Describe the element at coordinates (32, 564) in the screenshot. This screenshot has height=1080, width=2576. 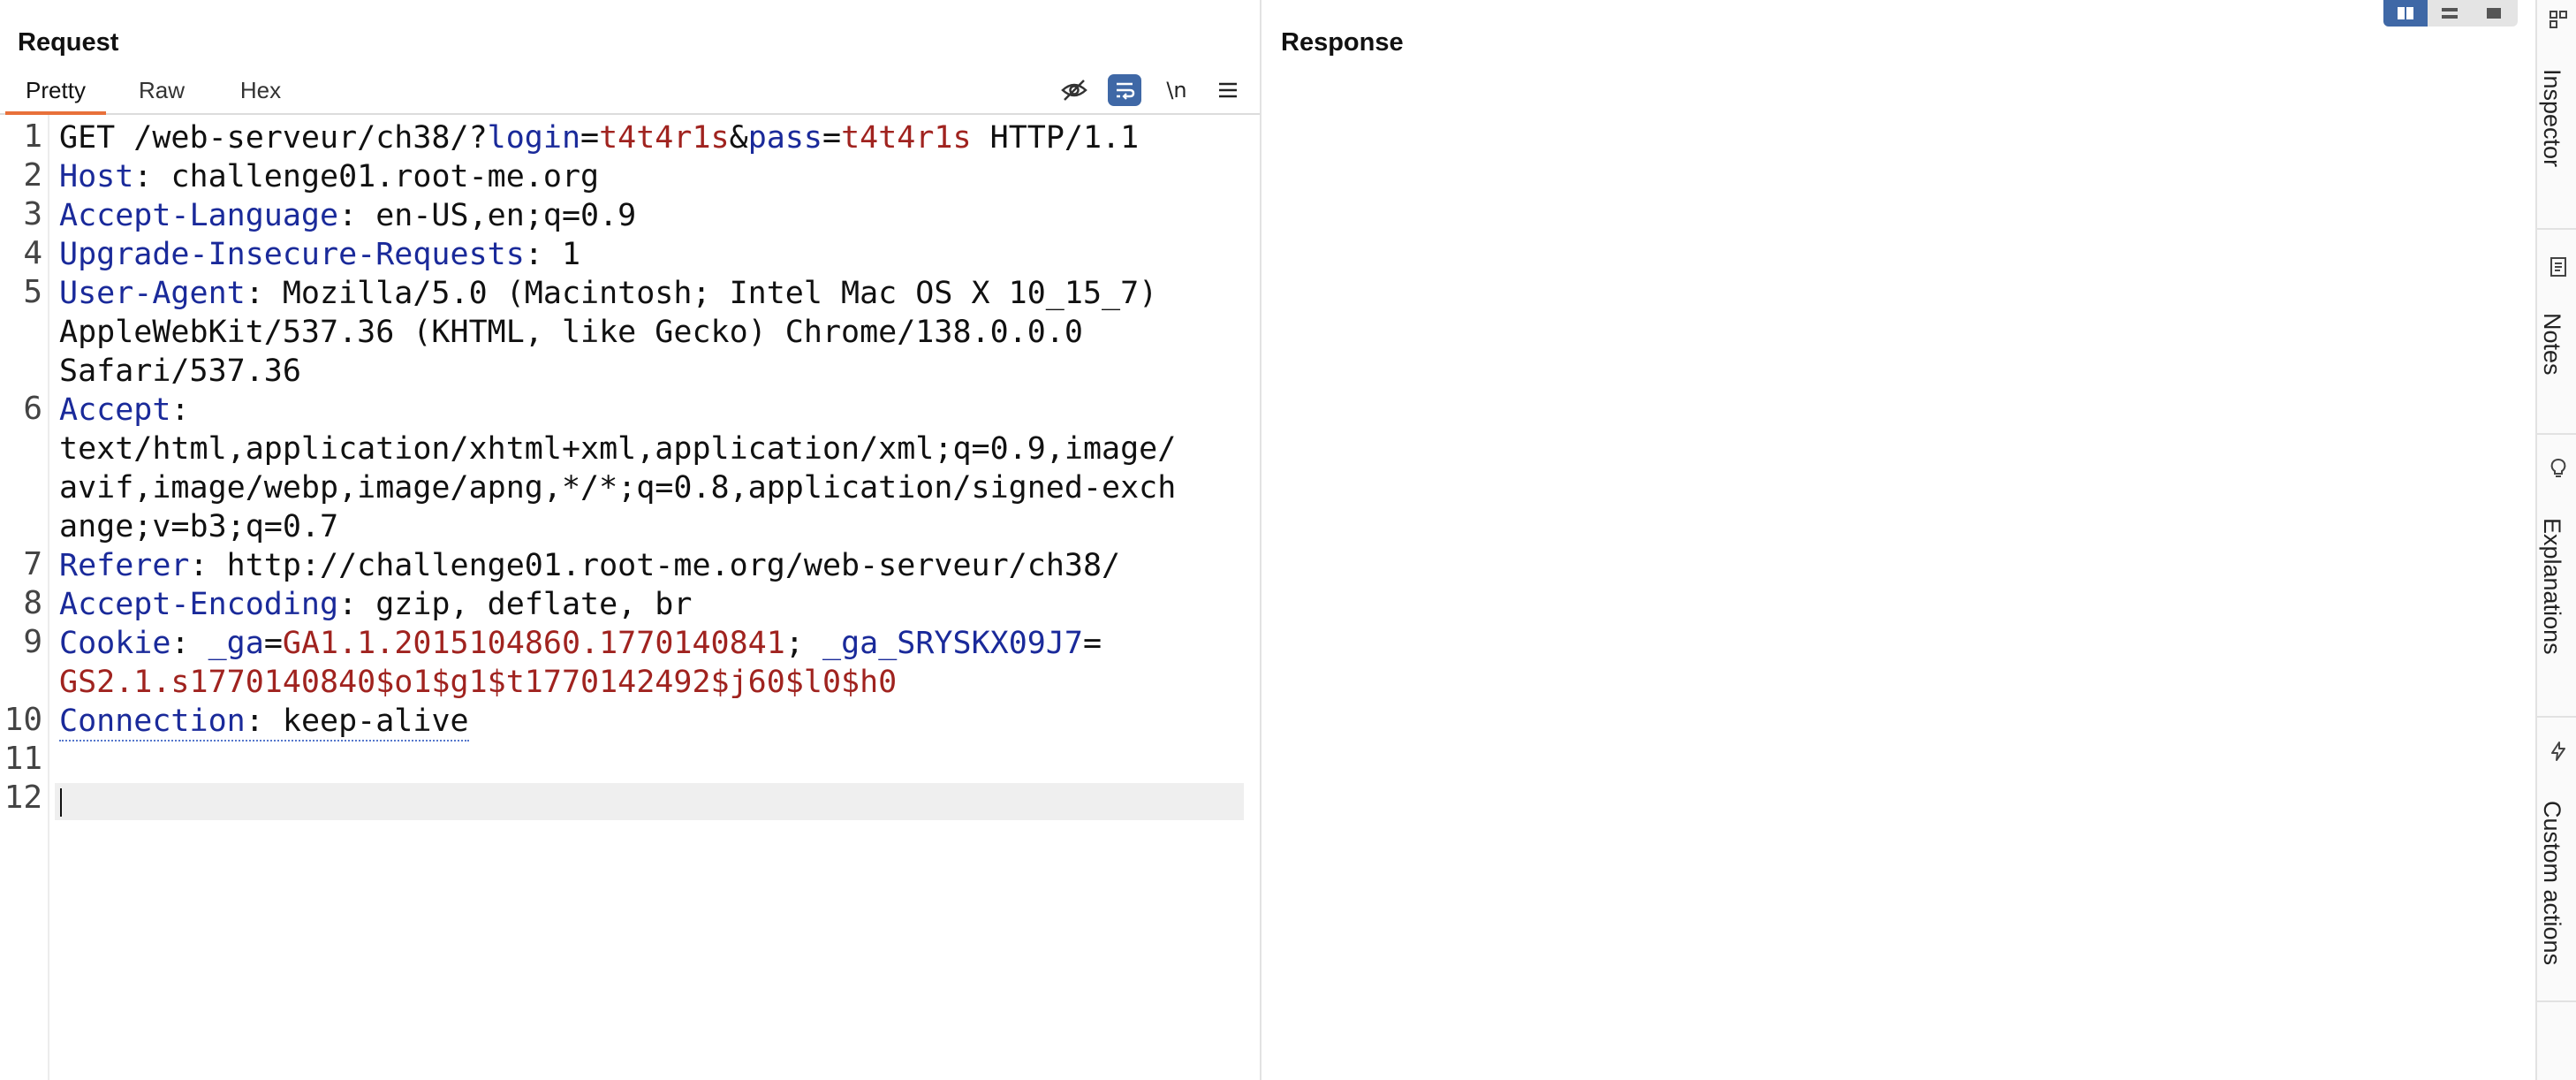
I see `line-number: 7` at that location.